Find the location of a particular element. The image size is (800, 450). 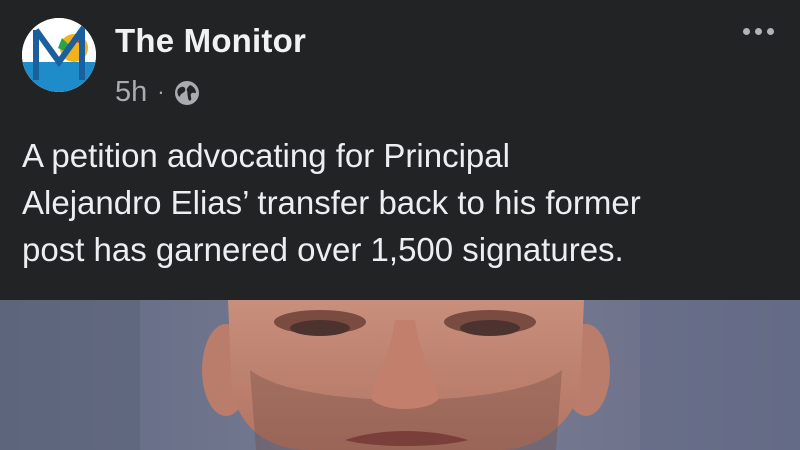

page-name-link: The Monitor is located at coordinates (210, 41).